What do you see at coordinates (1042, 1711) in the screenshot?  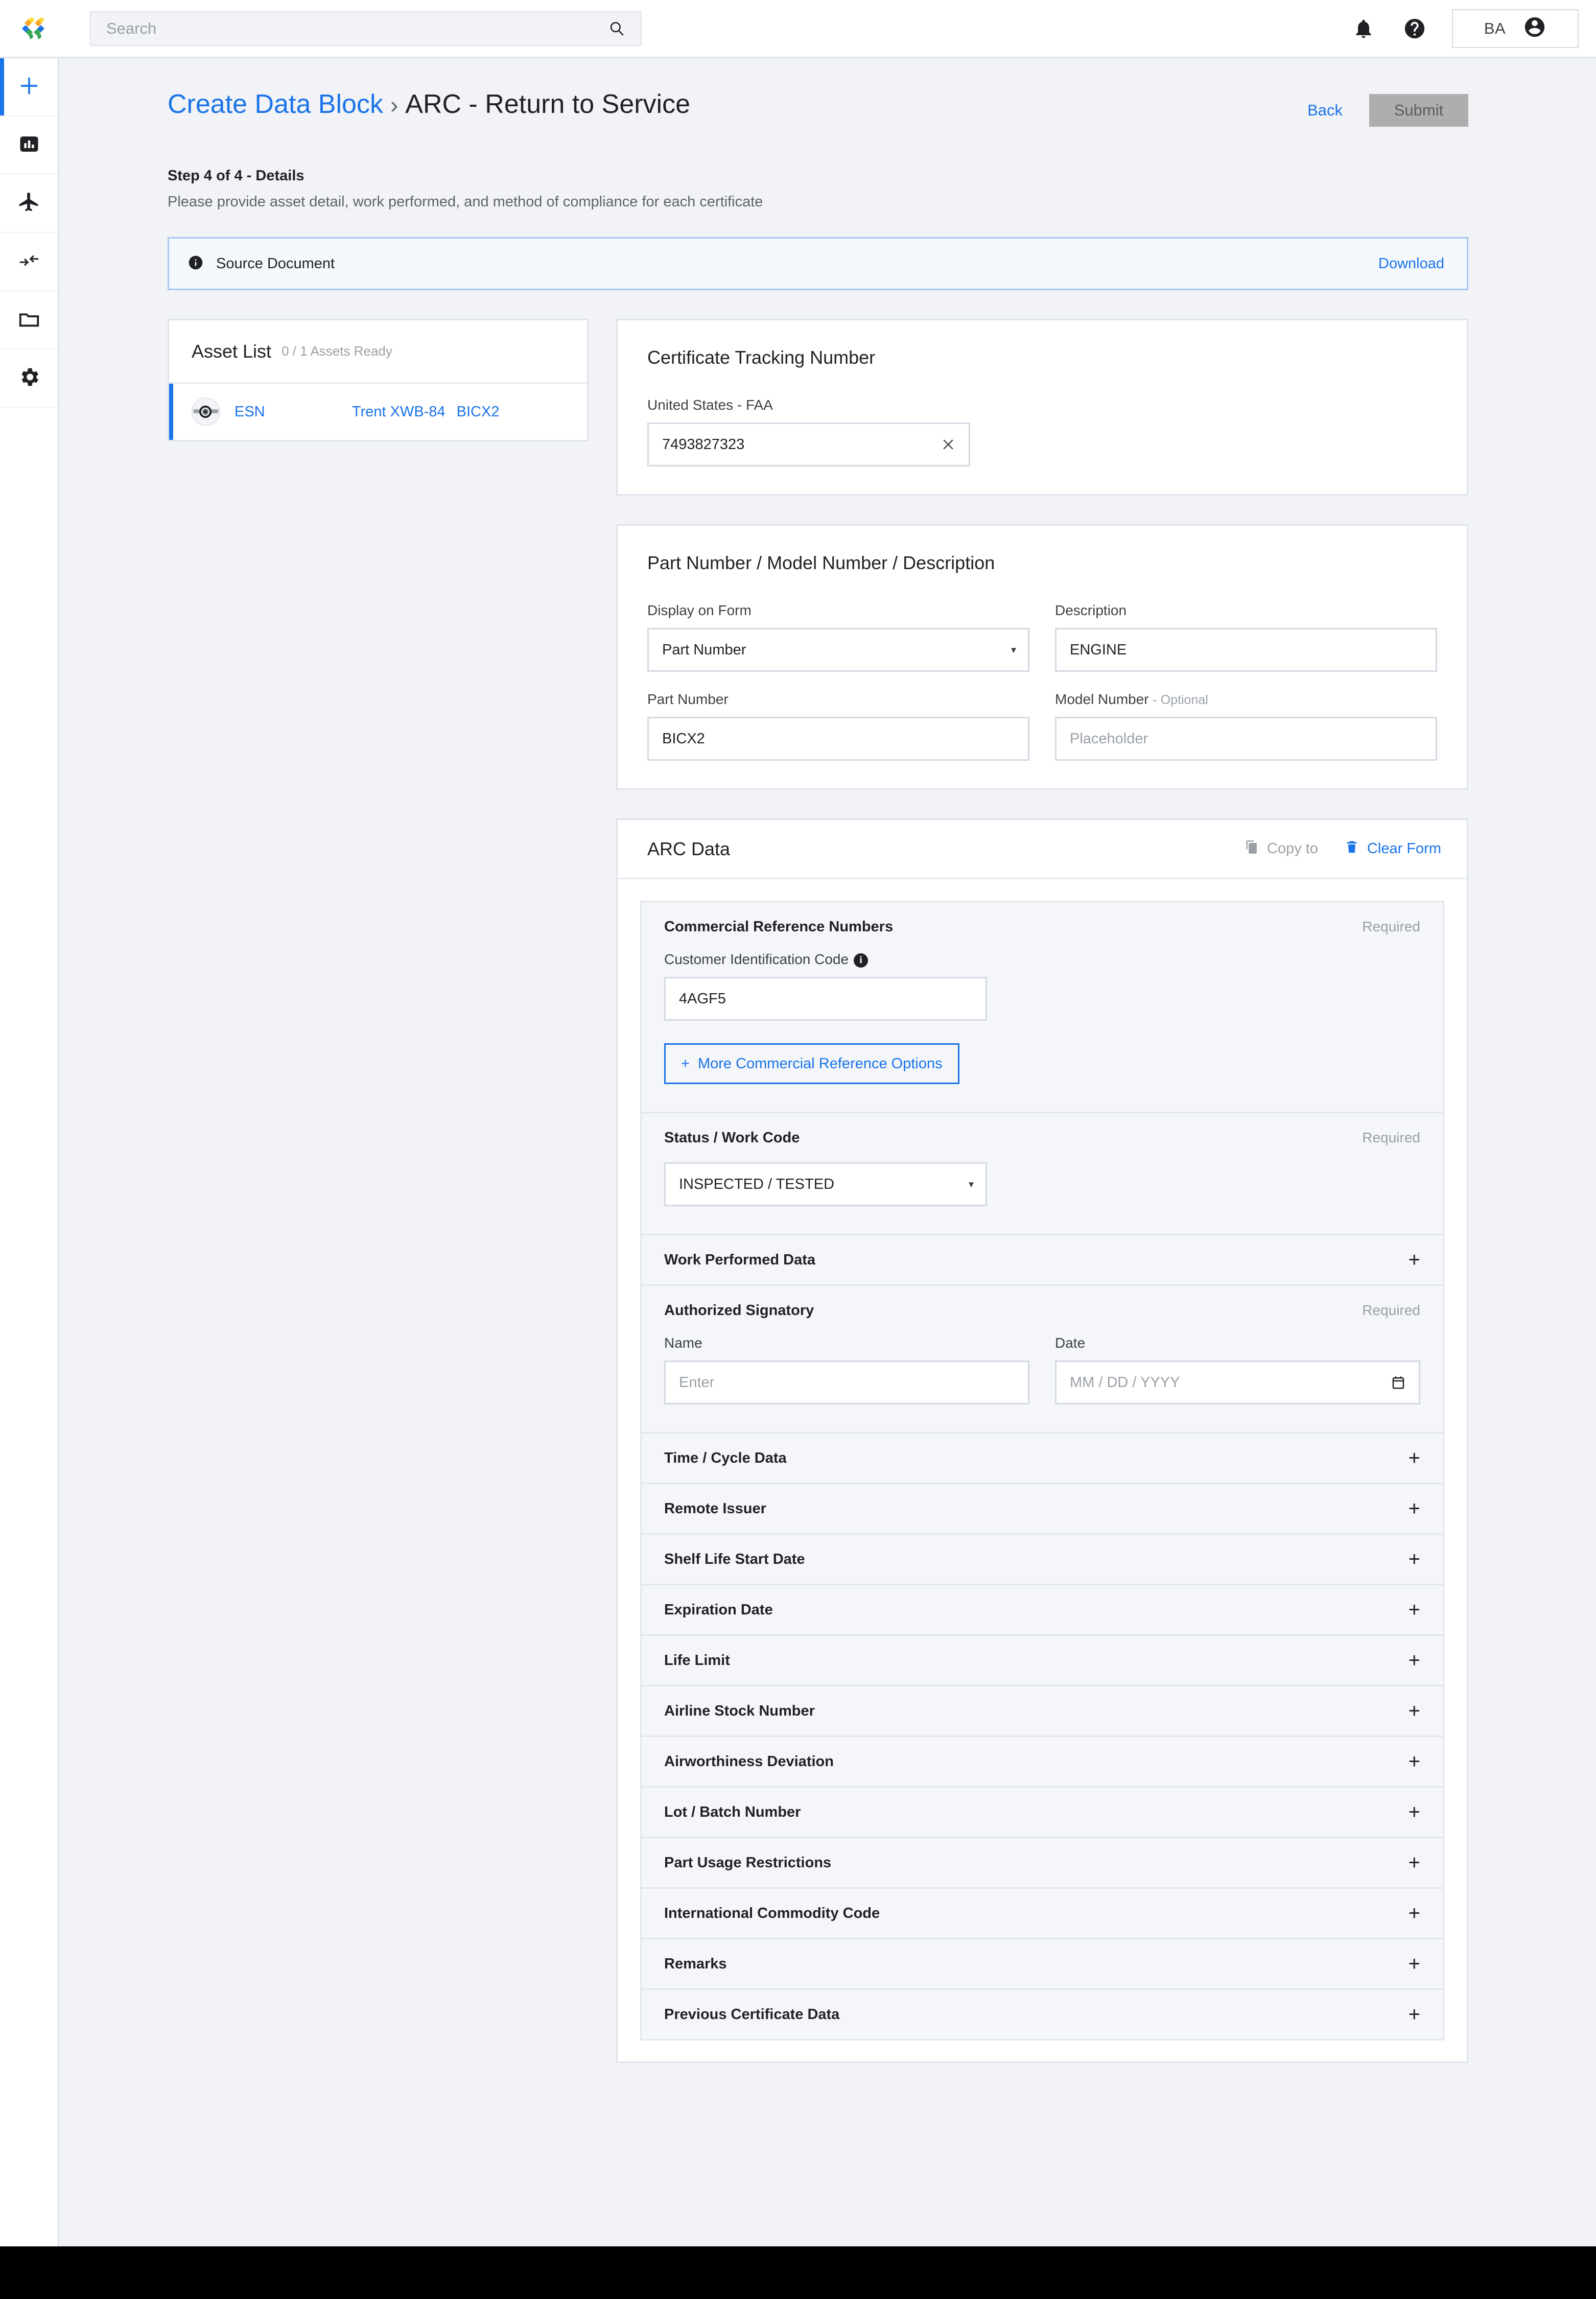 I see `collapsed-section: Airline Stock Number +` at bounding box center [1042, 1711].